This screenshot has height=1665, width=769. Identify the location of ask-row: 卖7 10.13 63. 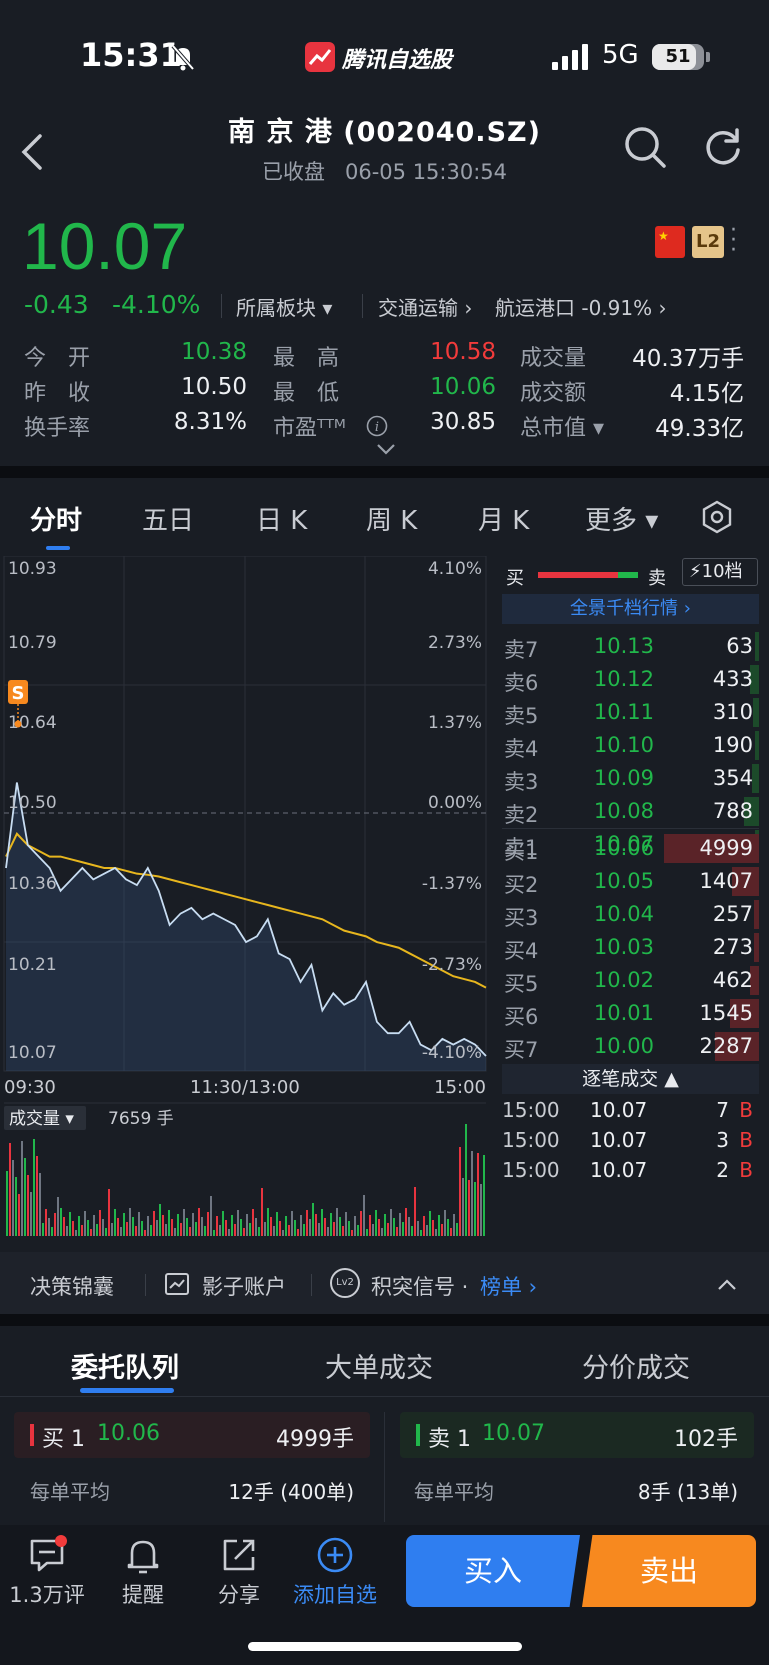
(630, 646).